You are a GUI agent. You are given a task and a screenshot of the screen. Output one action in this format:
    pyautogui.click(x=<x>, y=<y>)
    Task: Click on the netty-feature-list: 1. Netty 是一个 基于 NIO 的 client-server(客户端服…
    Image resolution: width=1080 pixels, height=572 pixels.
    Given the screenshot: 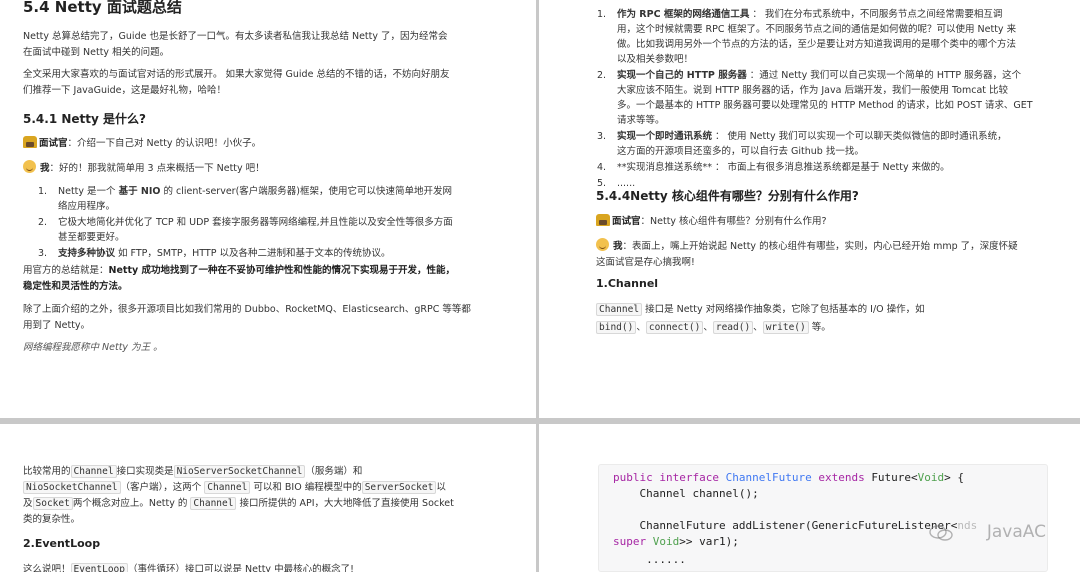 What is the action you would take?
    pyautogui.click(x=276, y=223)
    